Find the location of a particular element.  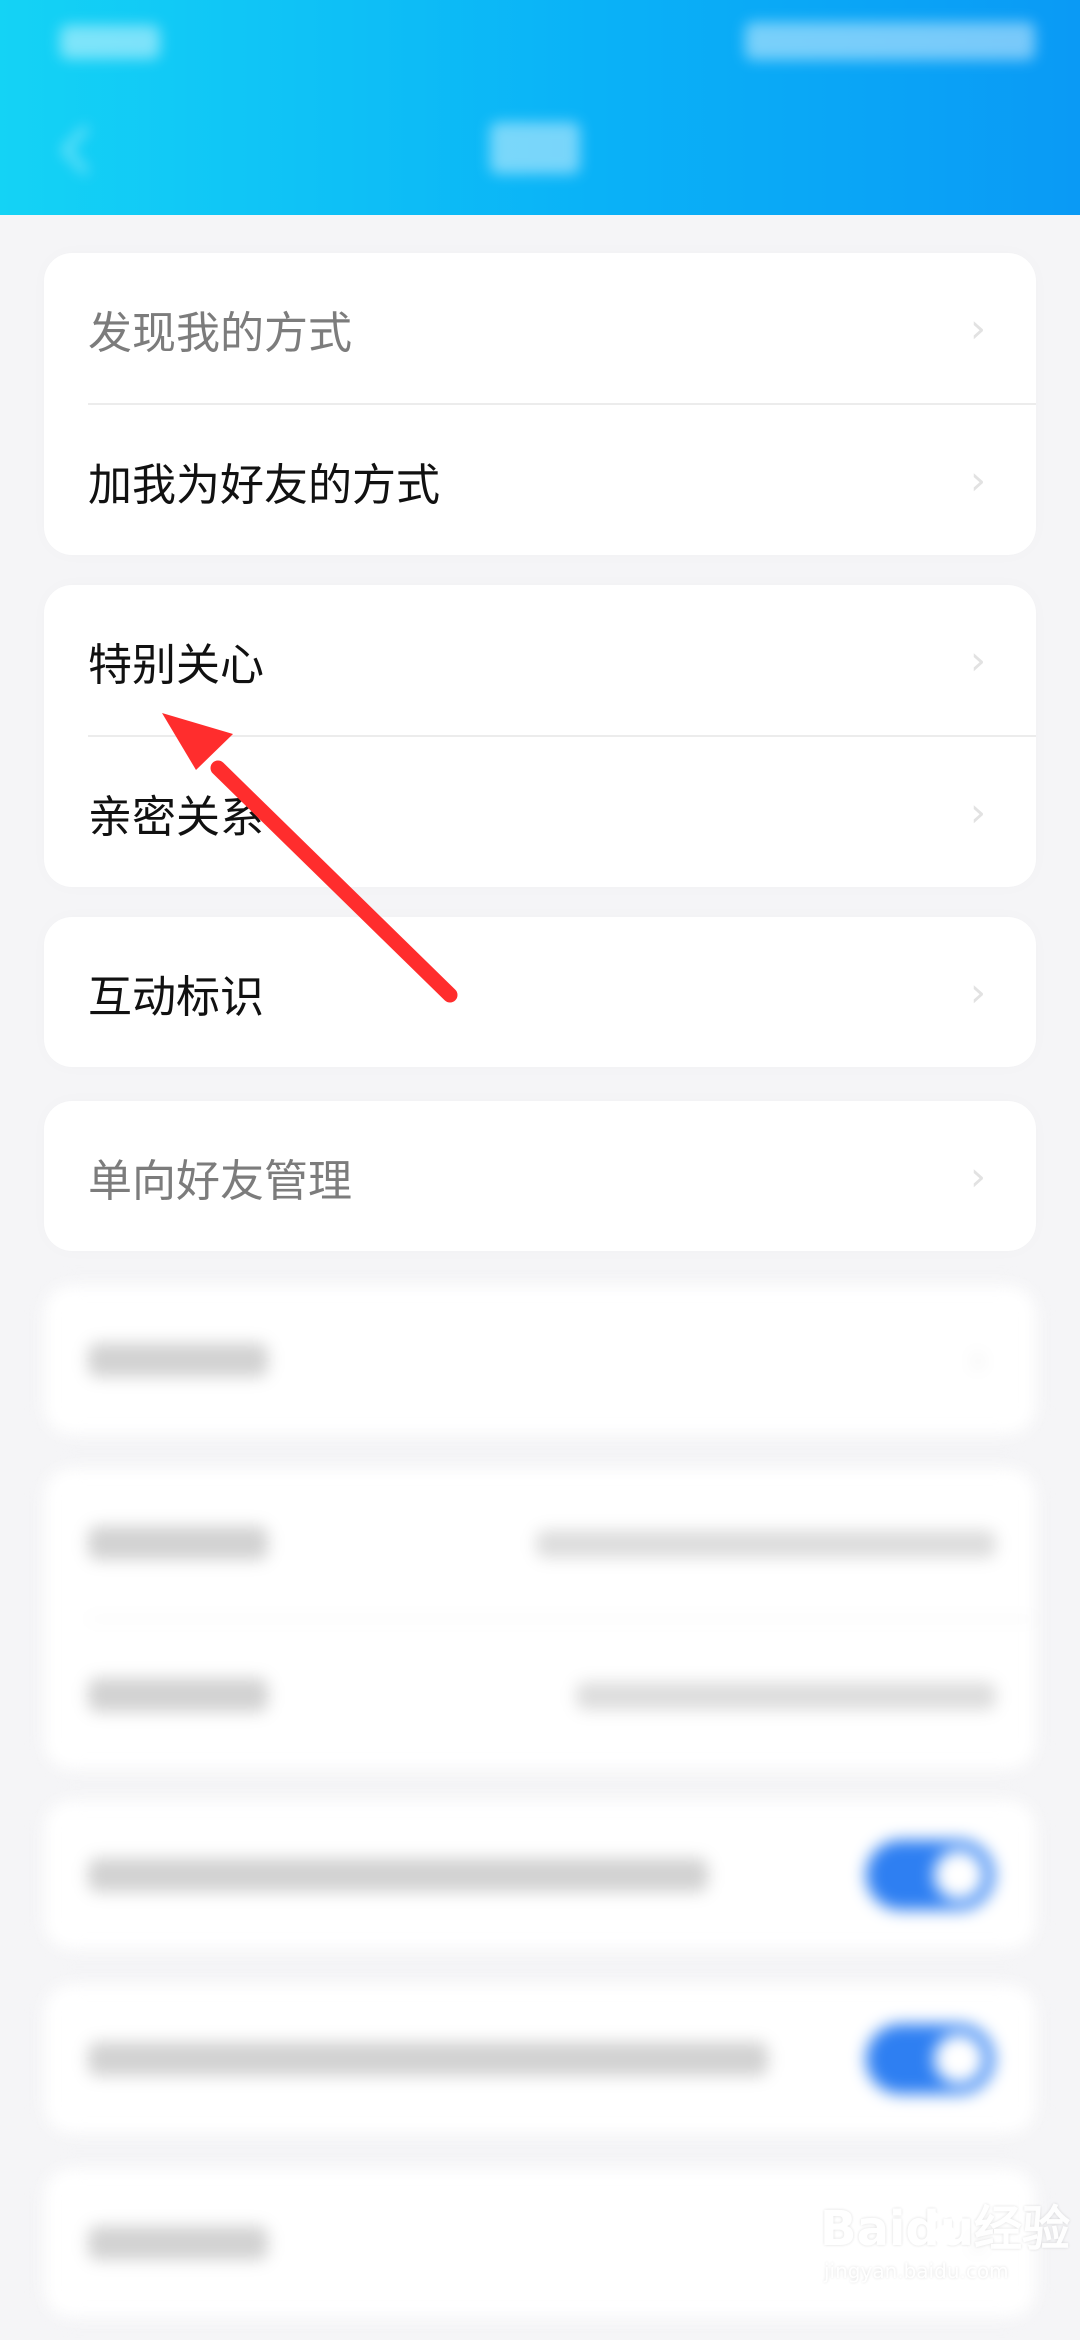

settings-group-blurred-1: › is located at coordinates (540, 1360).